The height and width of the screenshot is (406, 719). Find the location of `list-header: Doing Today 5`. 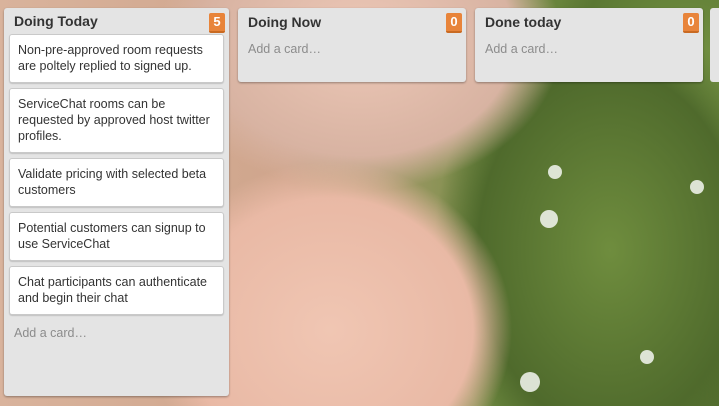

list-header: Doing Today 5 is located at coordinates (116, 21).